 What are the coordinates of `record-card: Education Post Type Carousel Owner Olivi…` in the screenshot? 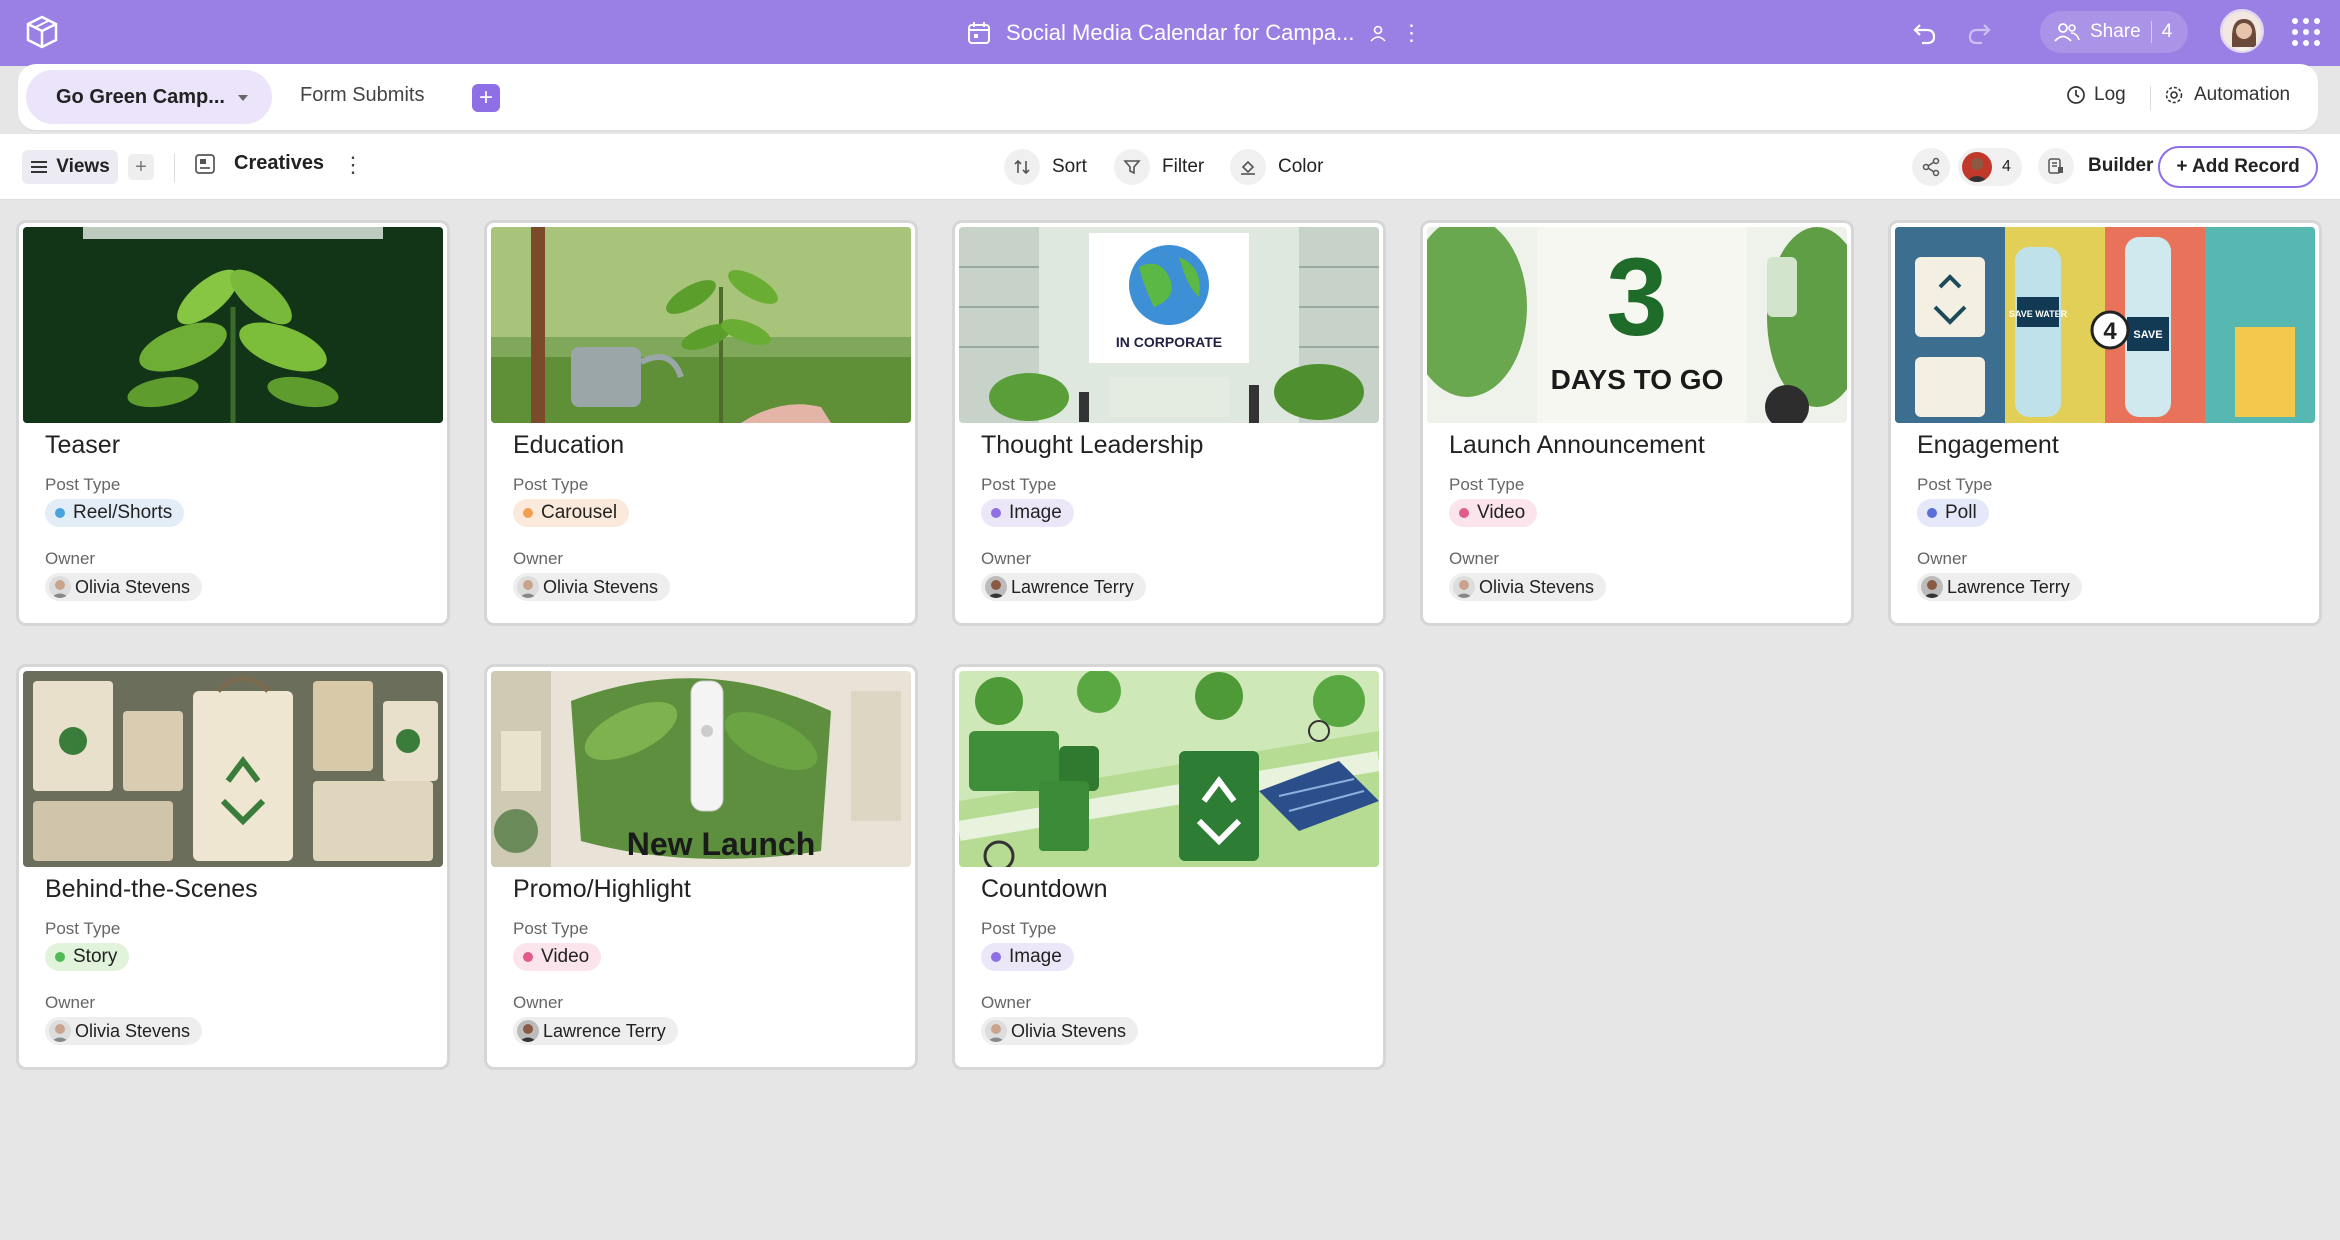 It's located at (701, 423).